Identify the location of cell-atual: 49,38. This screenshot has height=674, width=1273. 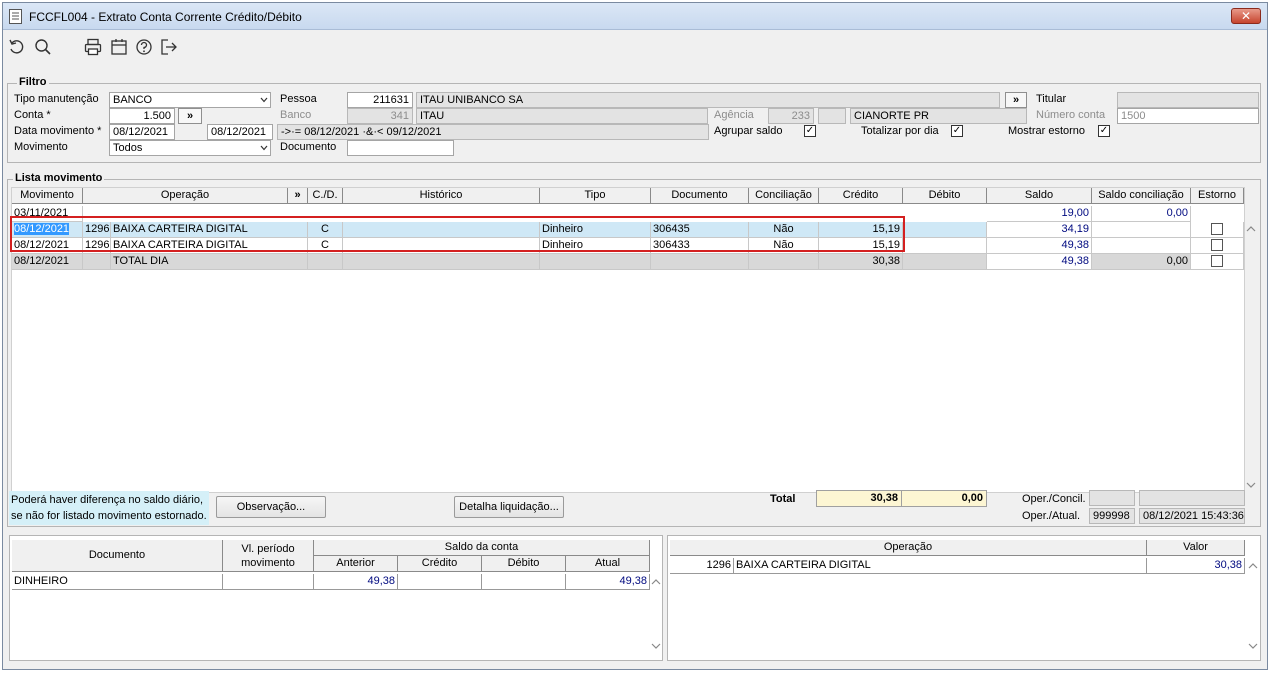
(608, 582).